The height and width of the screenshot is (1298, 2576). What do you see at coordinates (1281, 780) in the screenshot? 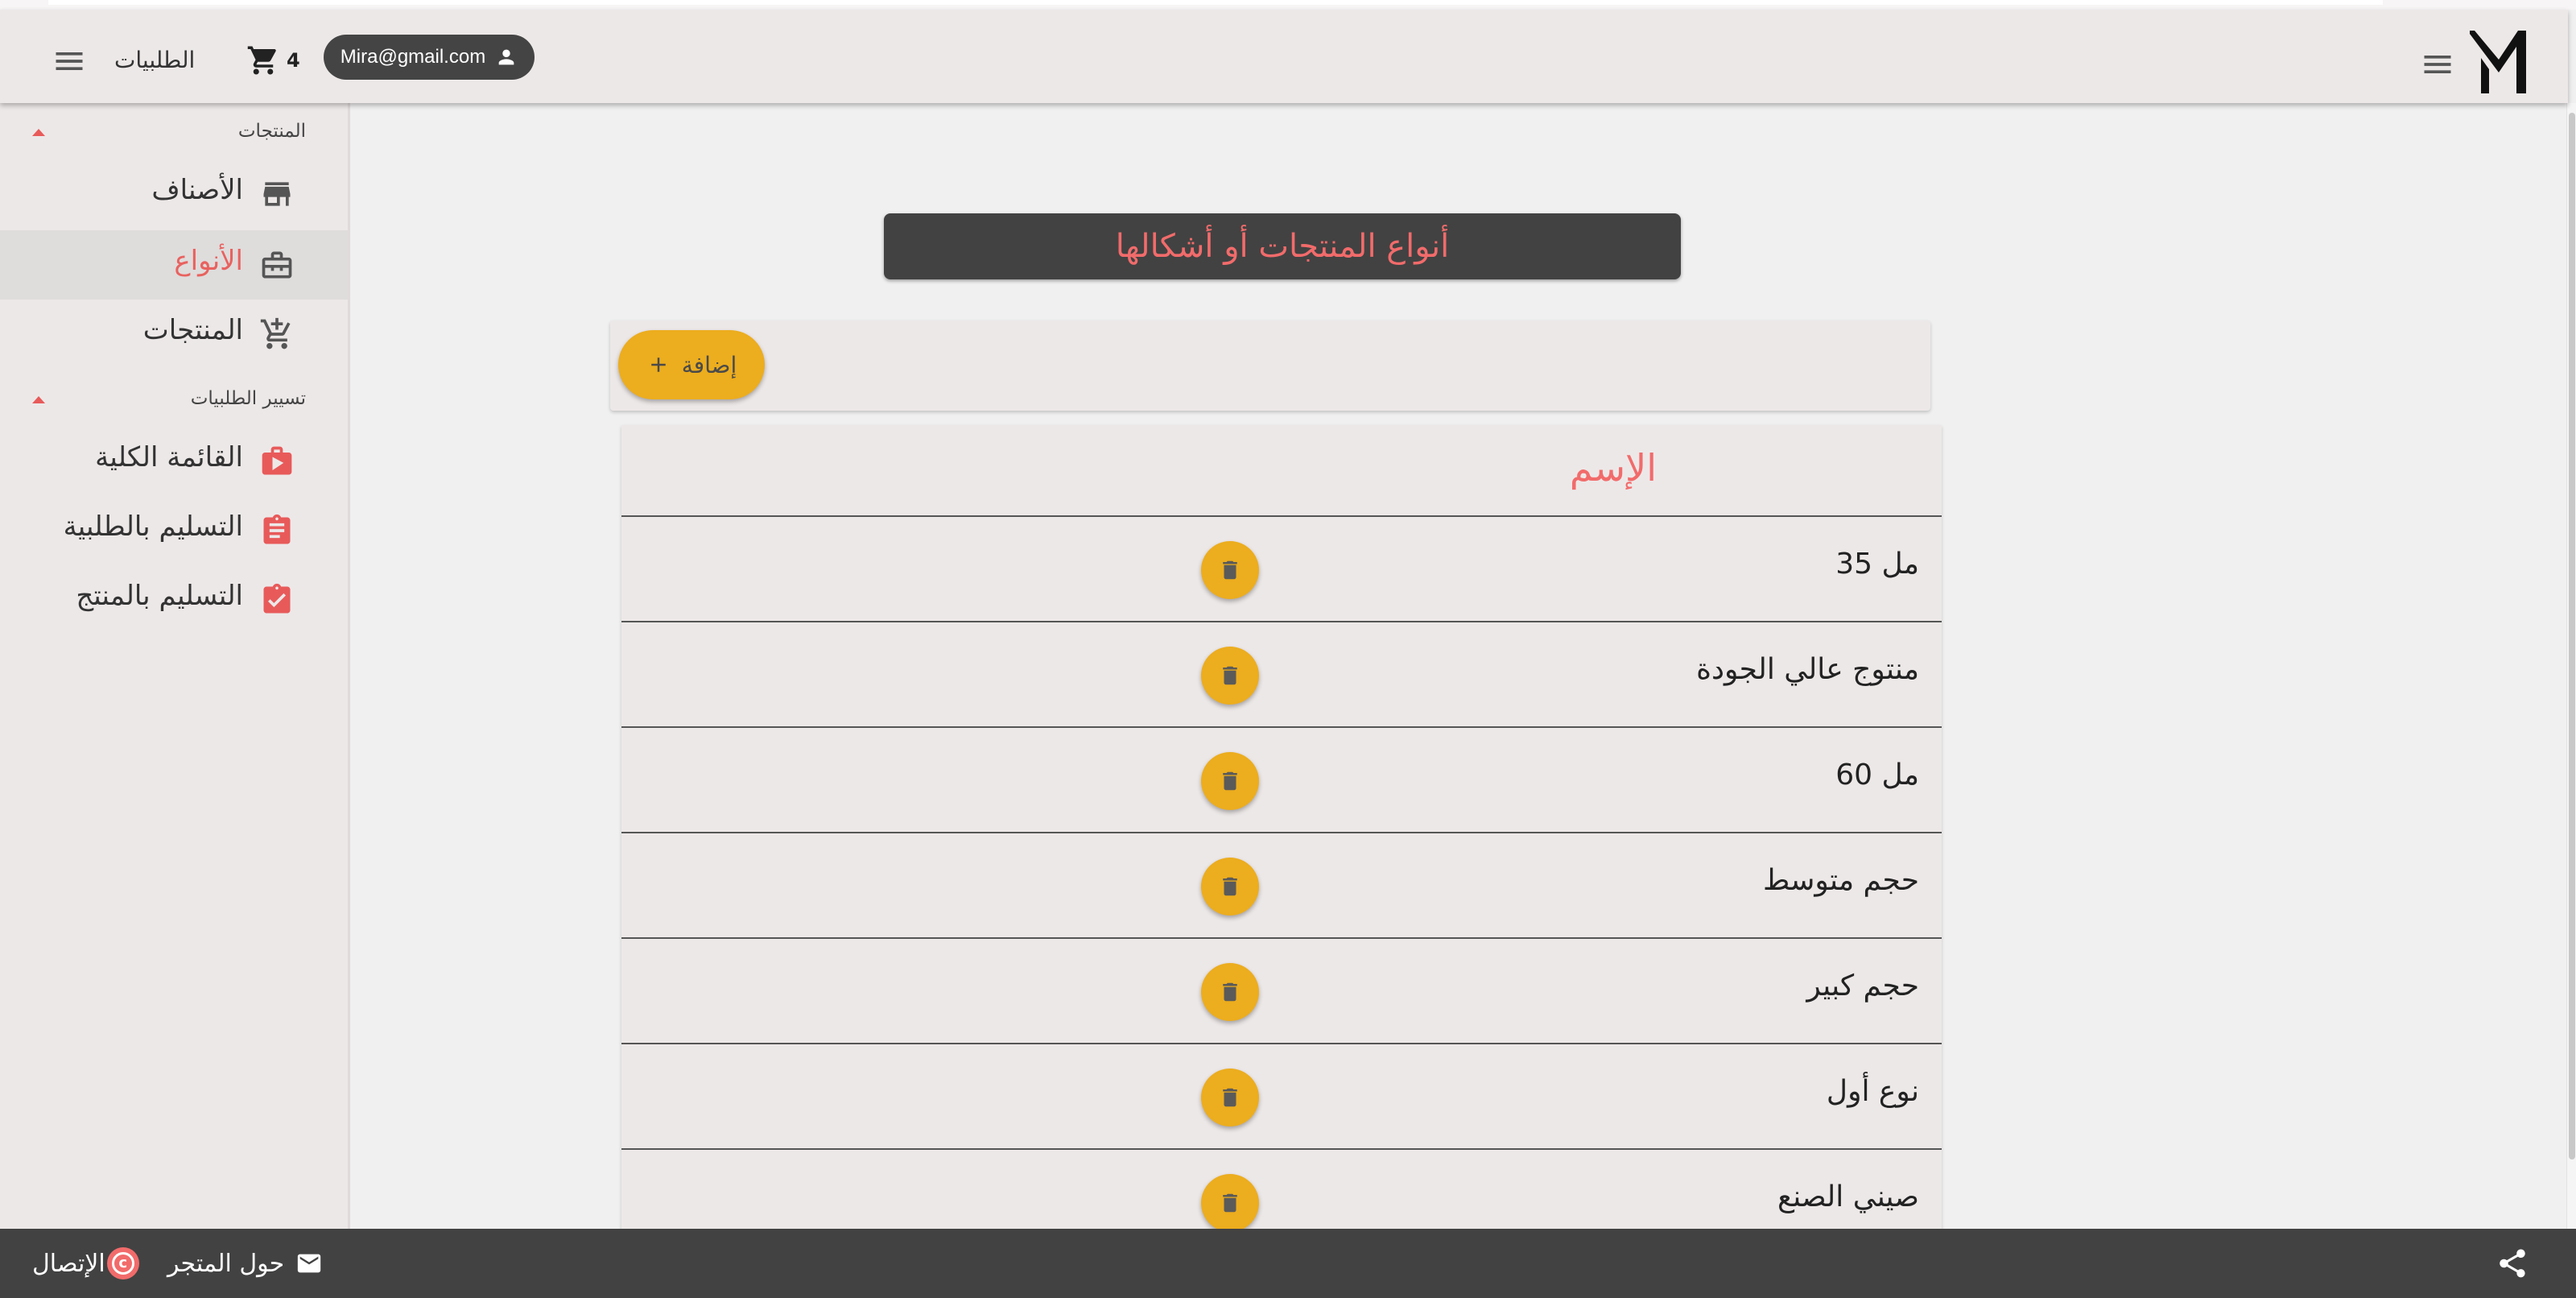
I see `table-row: 60 مل` at bounding box center [1281, 780].